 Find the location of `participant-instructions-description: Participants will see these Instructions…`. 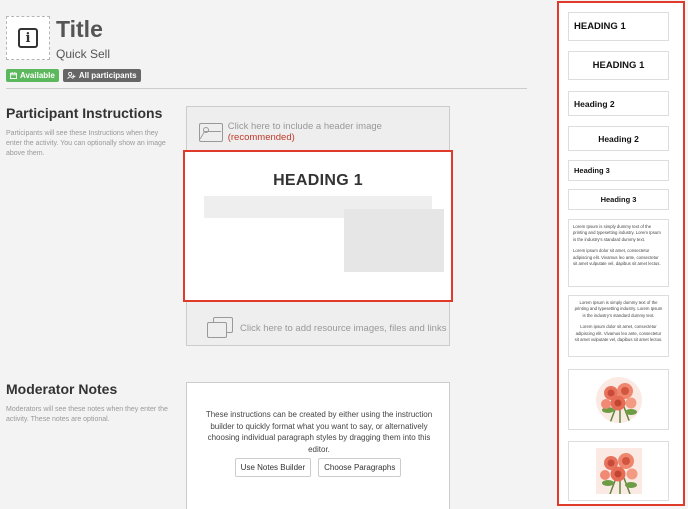

participant-instructions-description: Participants will see these Instructions… is located at coordinates (86, 144).